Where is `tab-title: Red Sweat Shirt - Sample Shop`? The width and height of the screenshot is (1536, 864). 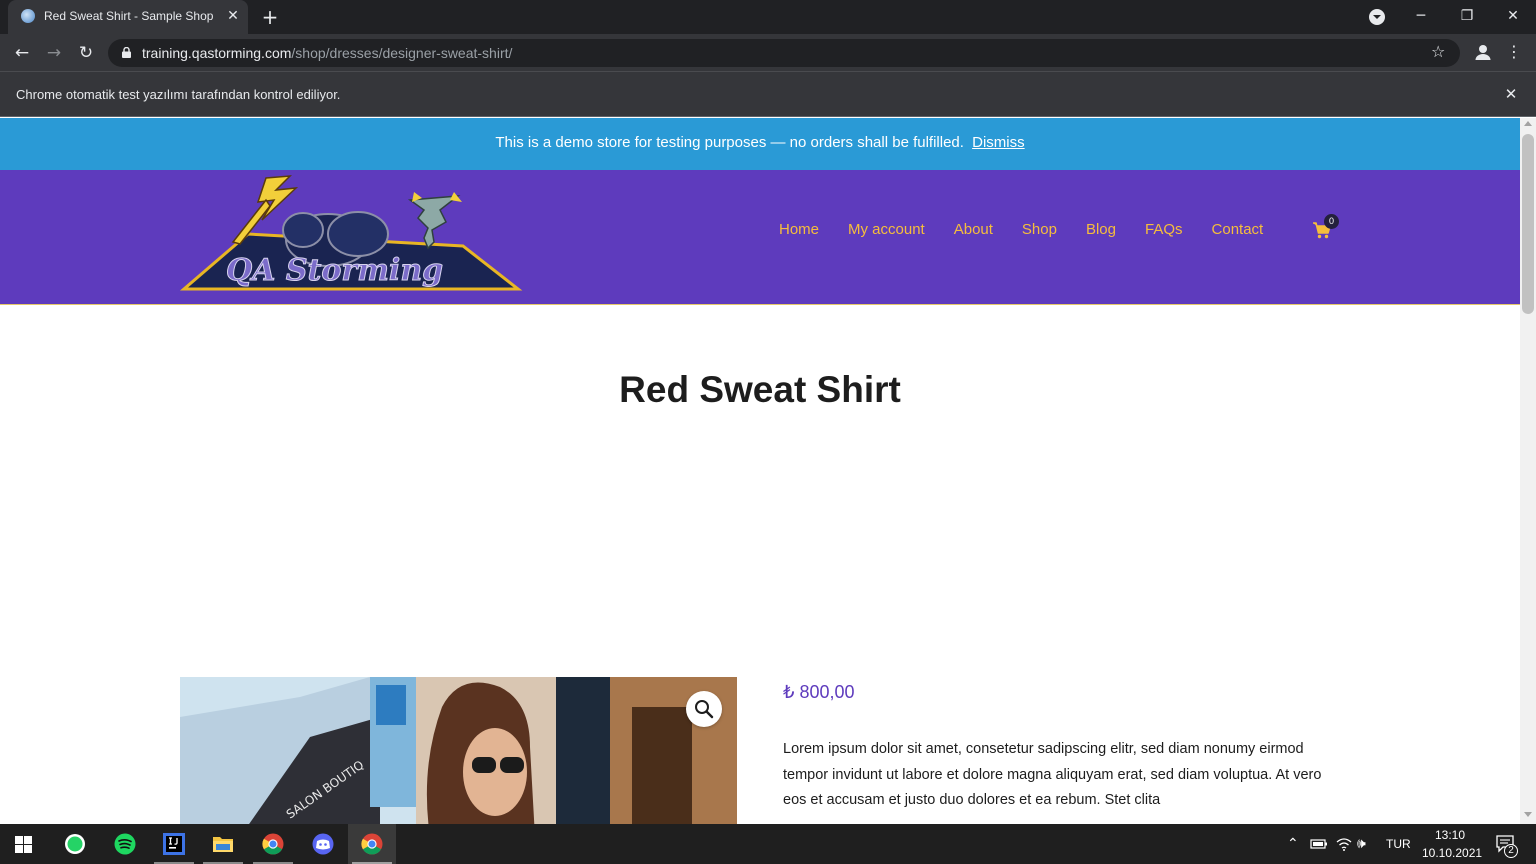 tab-title: Red Sweat Shirt - Sample Shop is located at coordinates (129, 16).